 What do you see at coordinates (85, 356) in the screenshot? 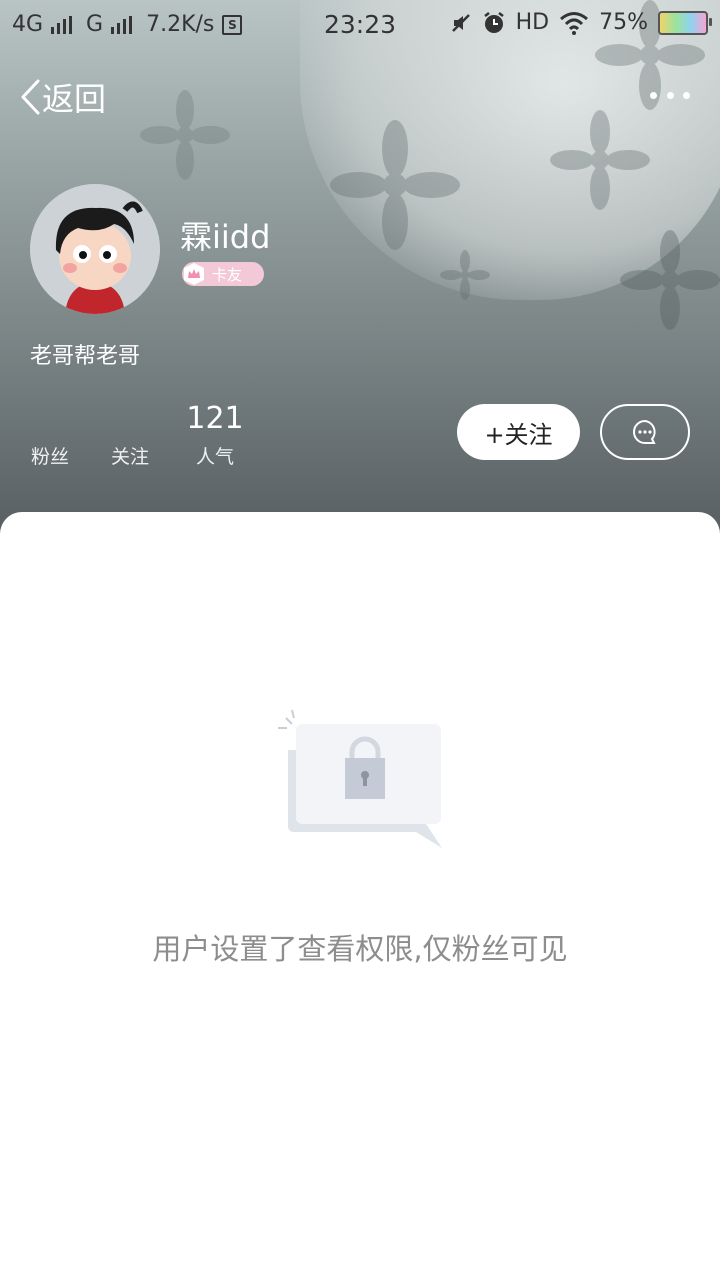
I see `user-bio: 老哥帮老哥` at bounding box center [85, 356].